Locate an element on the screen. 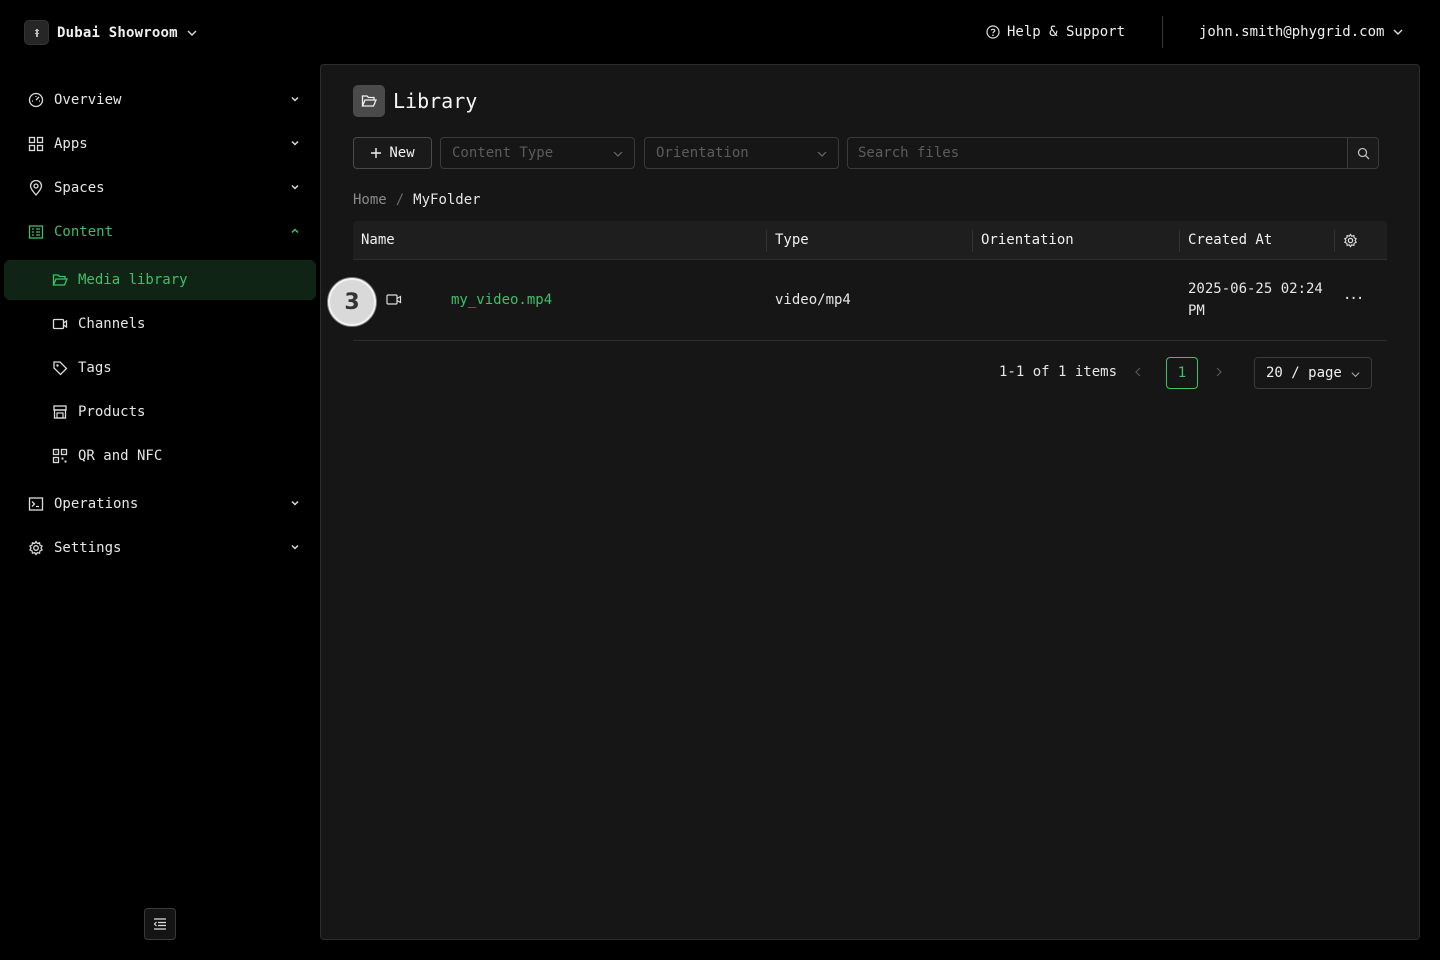 The image size is (1440, 960). org-switcher: Dubai Showroom is located at coordinates (111, 32).